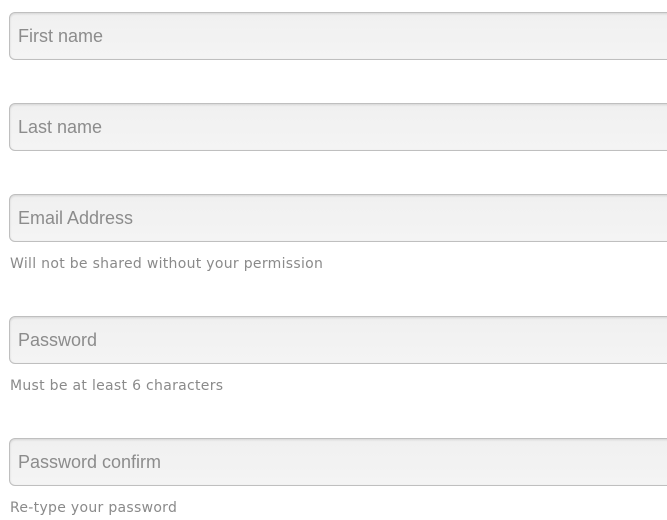 The height and width of the screenshot is (520, 667). What do you see at coordinates (342, 36) in the screenshot?
I see `first-name-input` at bounding box center [342, 36].